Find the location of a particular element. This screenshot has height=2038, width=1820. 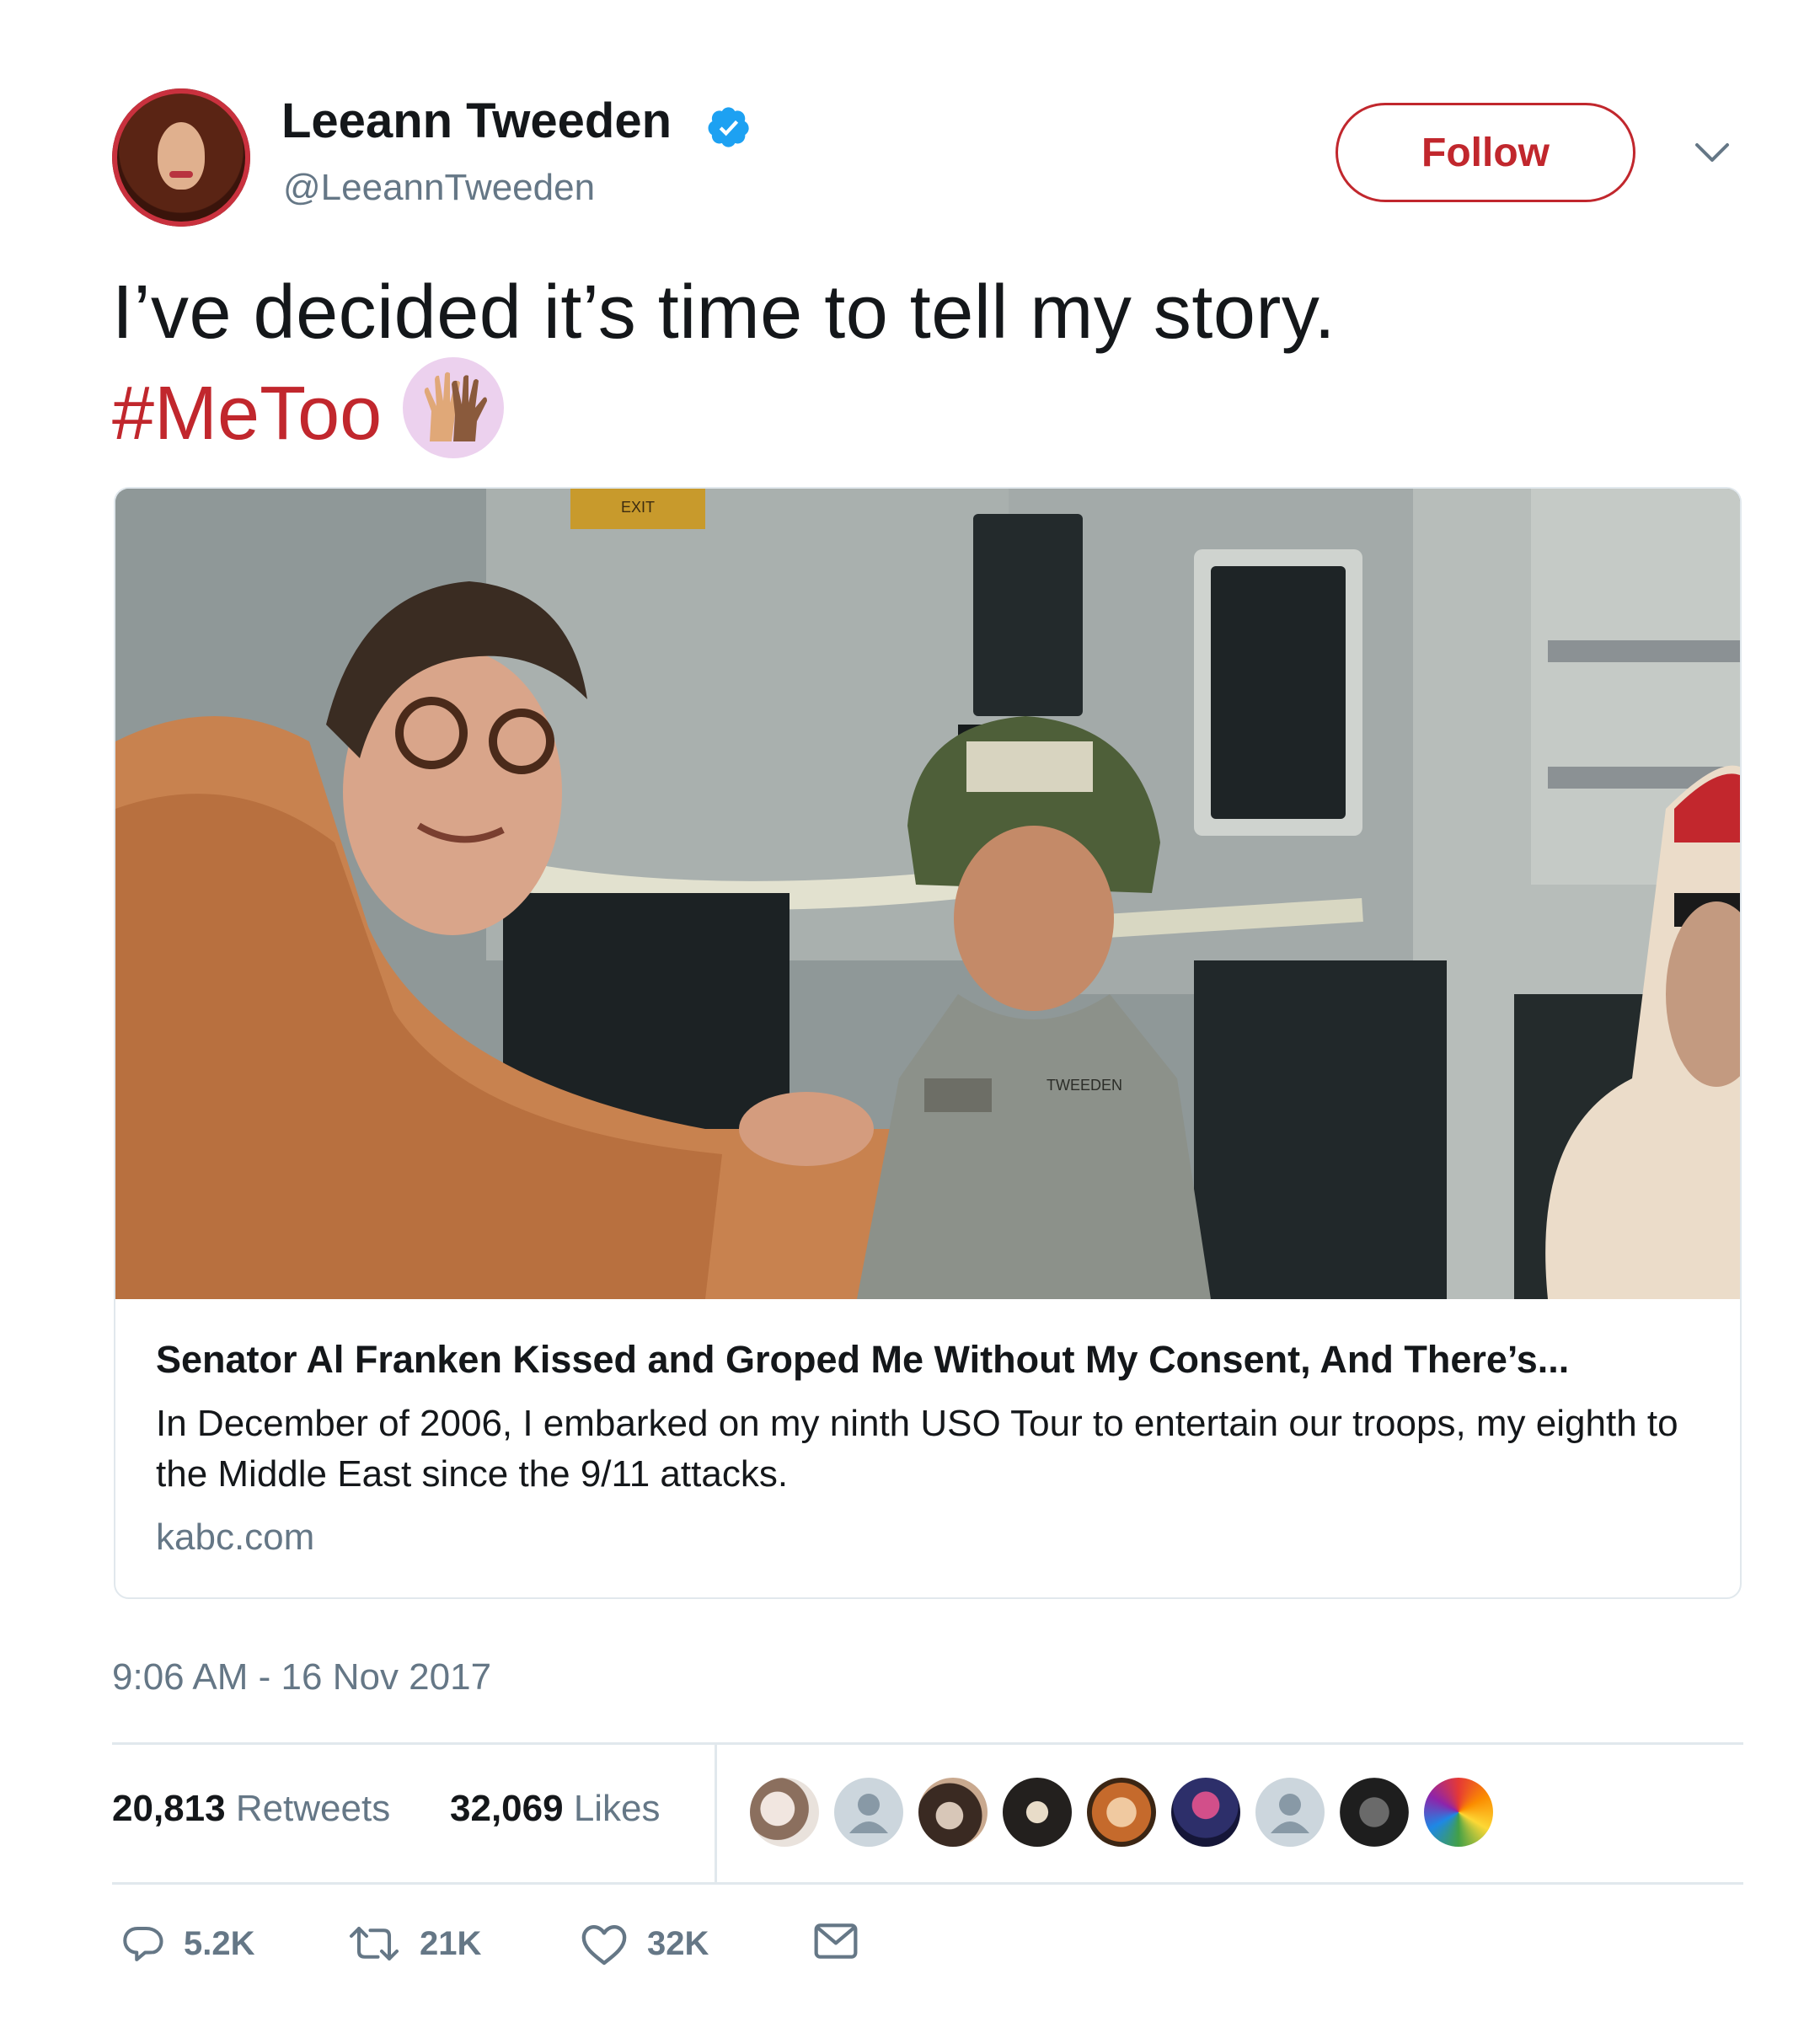

raising-hands-emoji is located at coordinates (453, 407).